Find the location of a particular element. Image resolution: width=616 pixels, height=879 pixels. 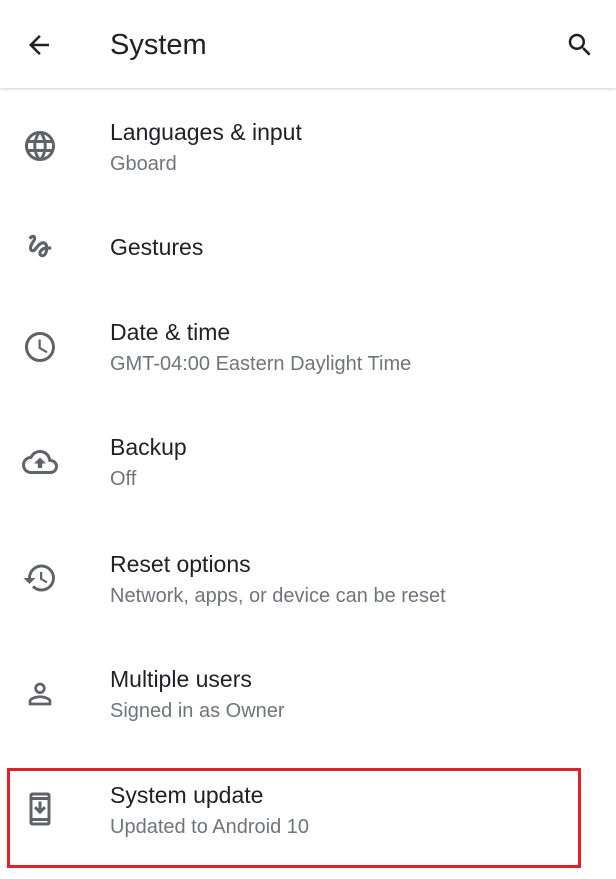

person-icon is located at coordinates (40, 694).